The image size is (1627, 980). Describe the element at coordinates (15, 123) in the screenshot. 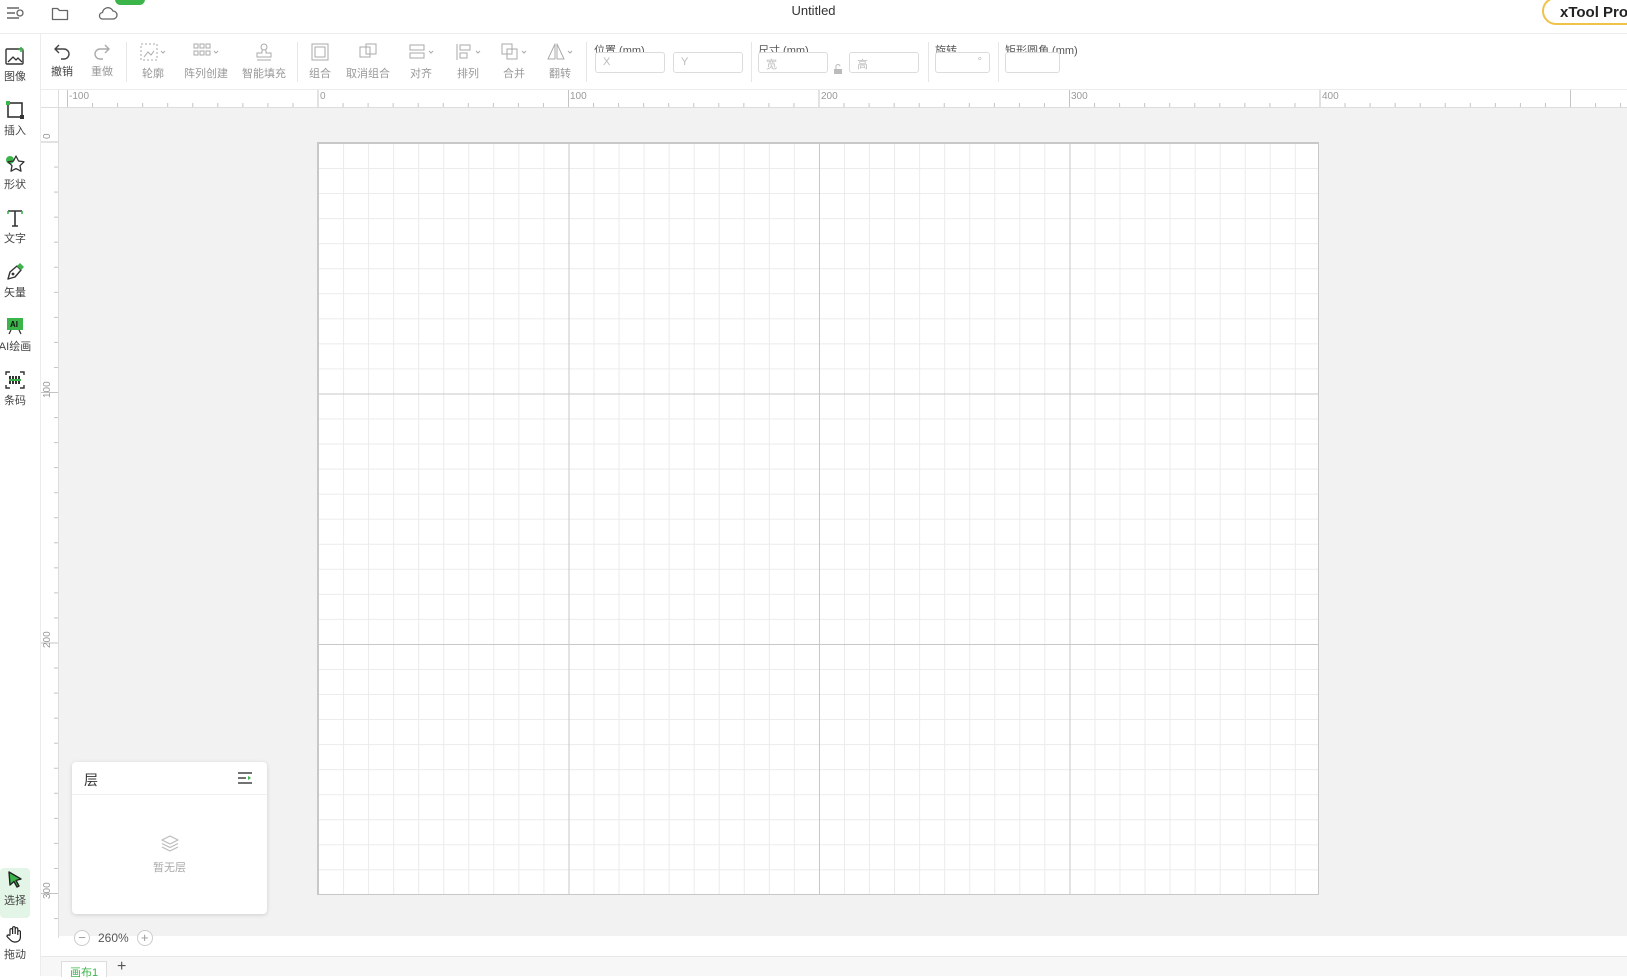

I see `tool-insert: 插入` at that location.